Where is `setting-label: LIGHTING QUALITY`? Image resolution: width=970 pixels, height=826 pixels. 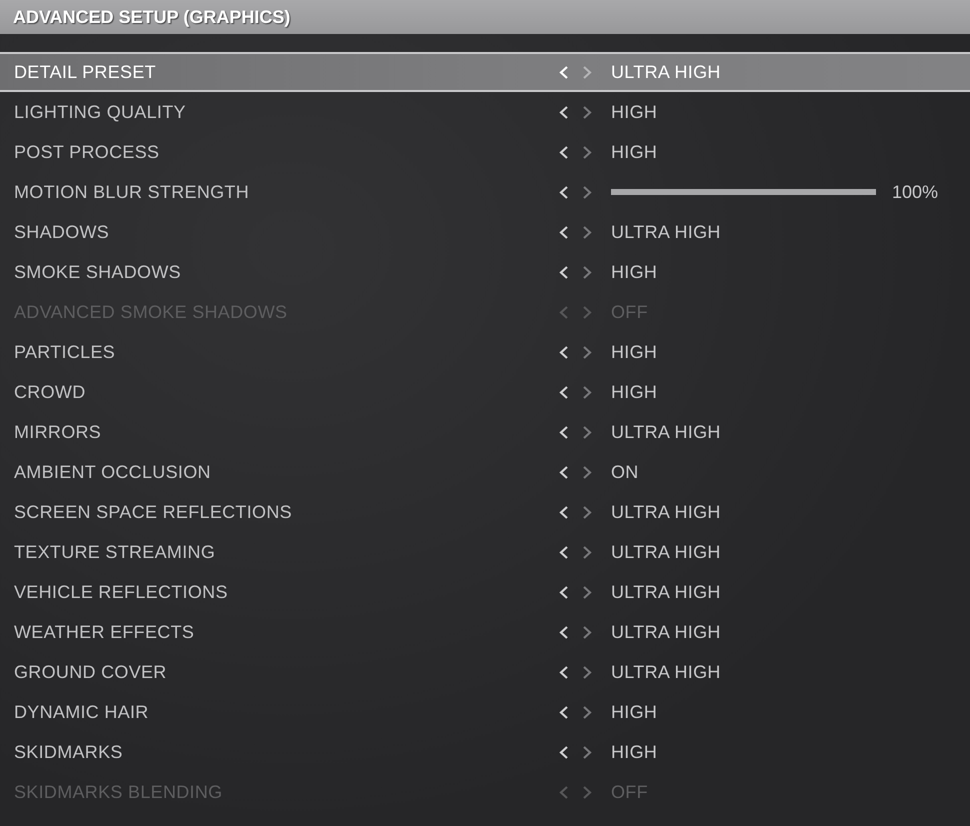
setting-label: LIGHTING QUALITY is located at coordinates (279, 112).